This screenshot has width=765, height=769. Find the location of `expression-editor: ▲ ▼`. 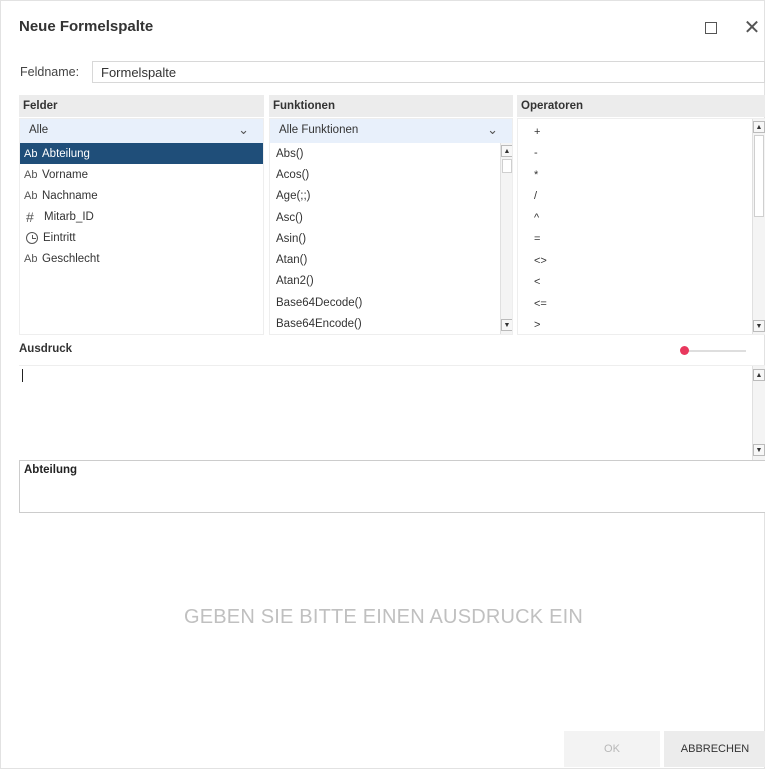

expression-editor: ▲ ▼ is located at coordinates (392, 412).